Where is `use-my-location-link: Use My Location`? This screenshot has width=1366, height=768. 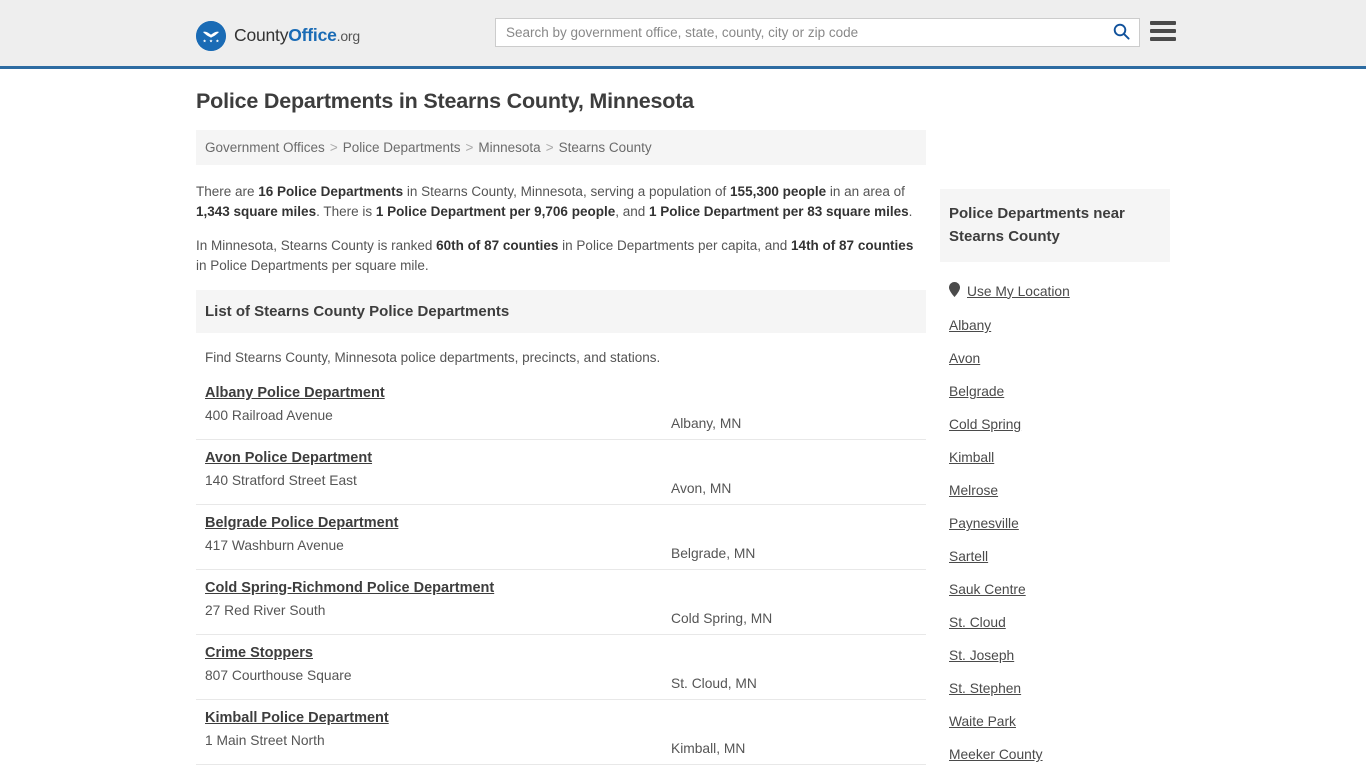 use-my-location-link: Use My Location is located at coordinates (1018, 291).